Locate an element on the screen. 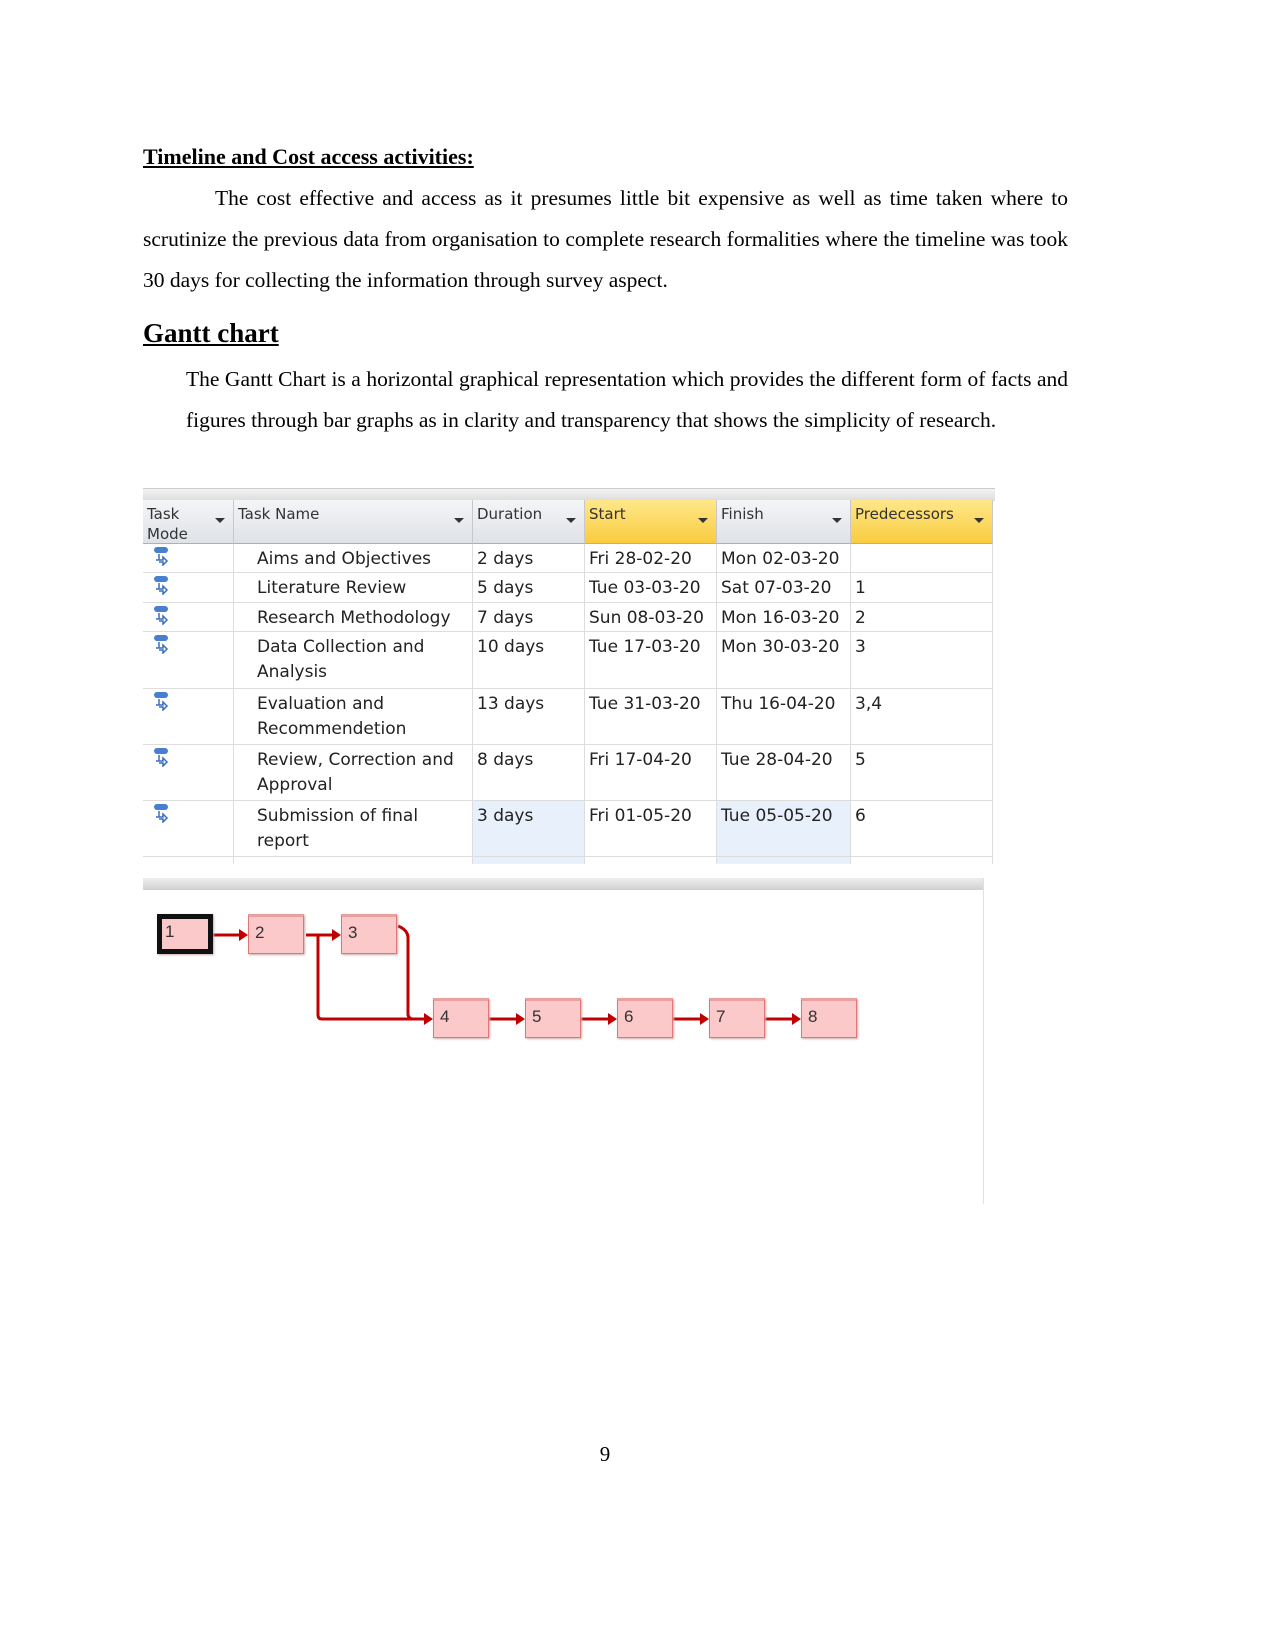  table-cell-pred: 6 is located at coordinates (922, 829).